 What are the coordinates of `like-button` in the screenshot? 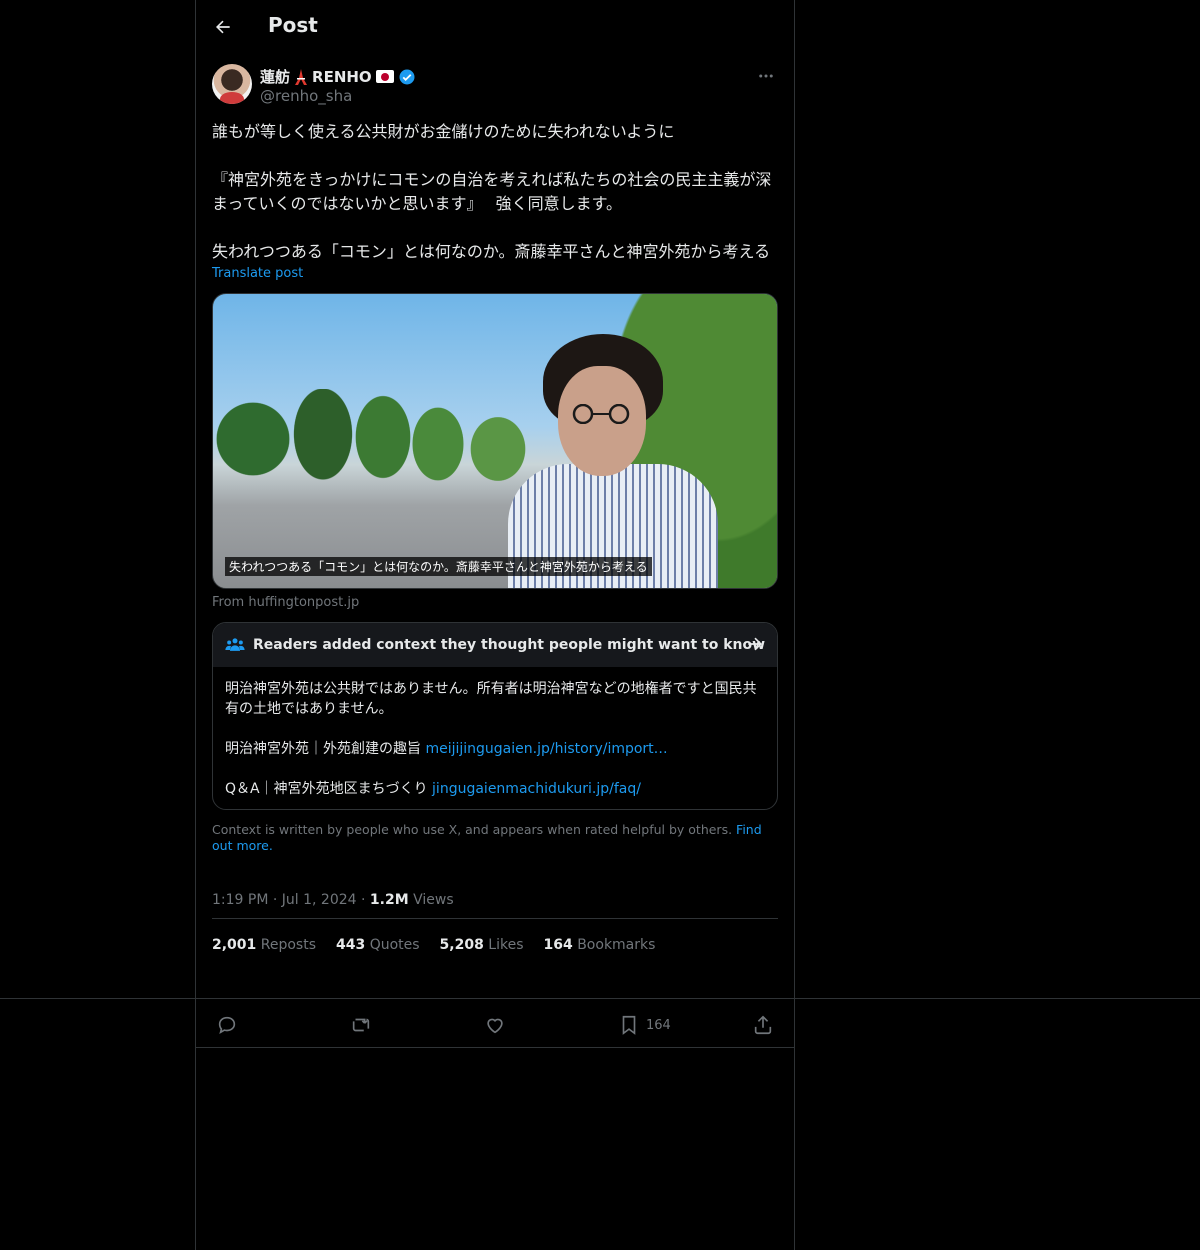 It's located at (495, 1025).